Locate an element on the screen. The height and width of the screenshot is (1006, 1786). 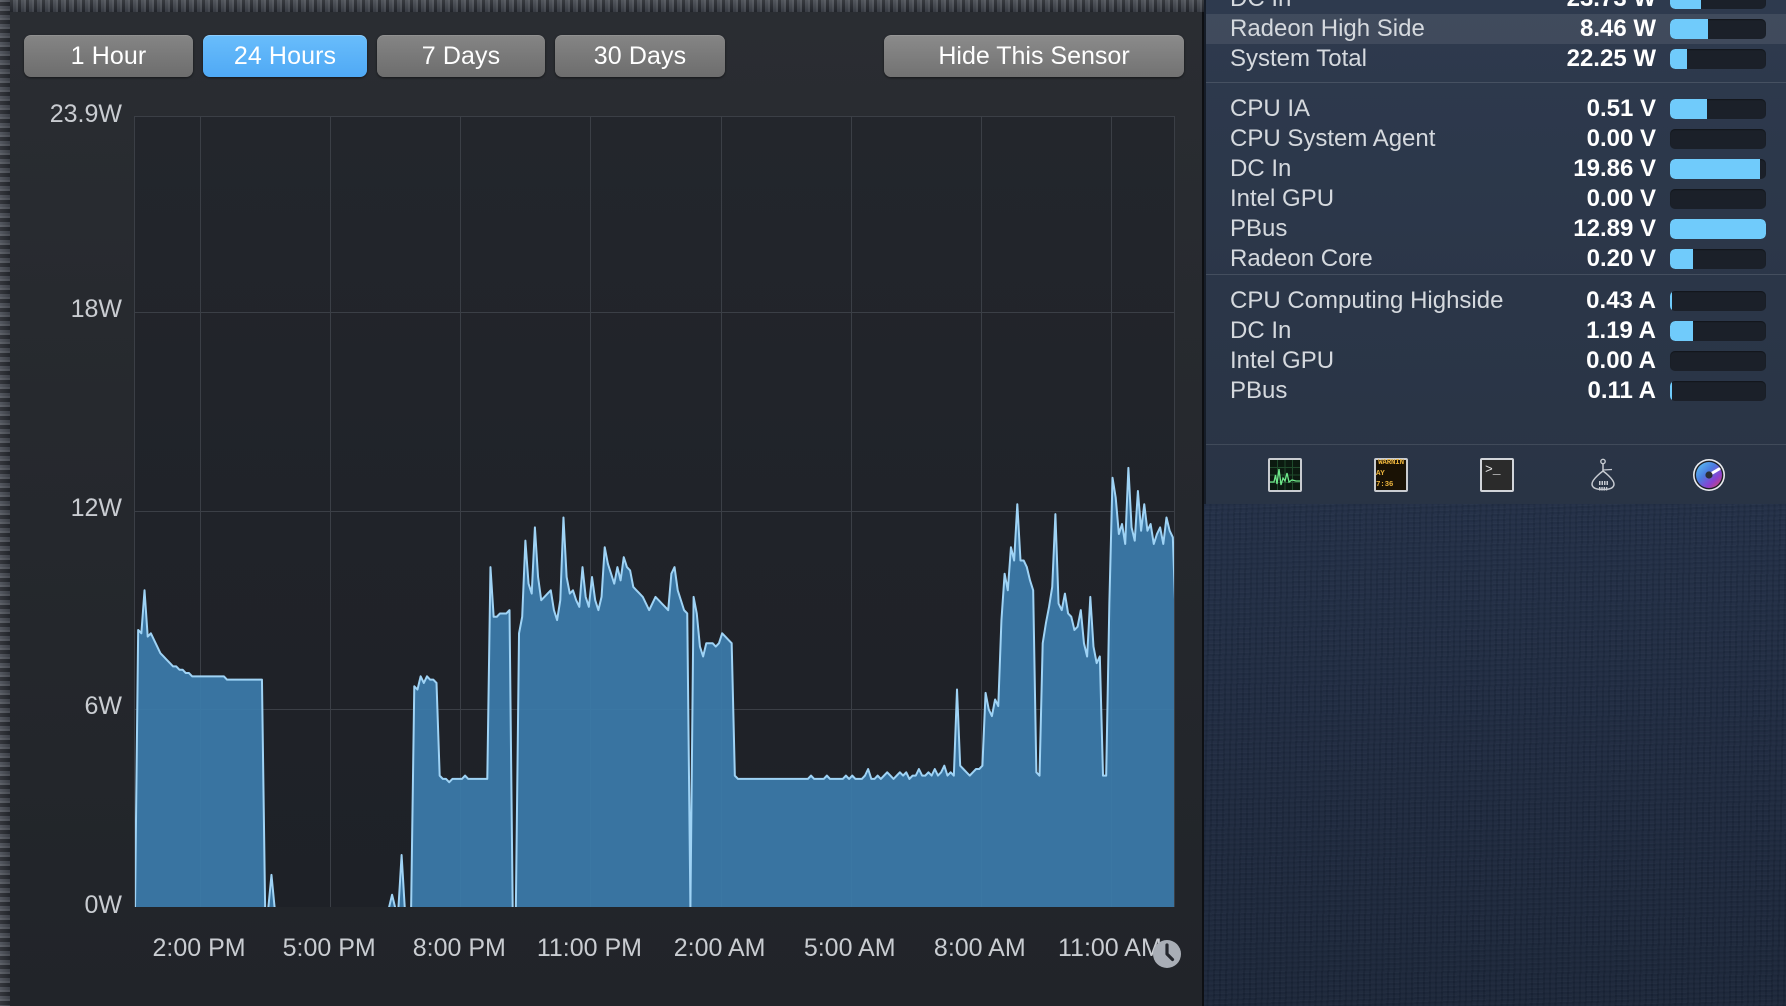
terminal-icon: >_ is located at coordinates (1497, 474).